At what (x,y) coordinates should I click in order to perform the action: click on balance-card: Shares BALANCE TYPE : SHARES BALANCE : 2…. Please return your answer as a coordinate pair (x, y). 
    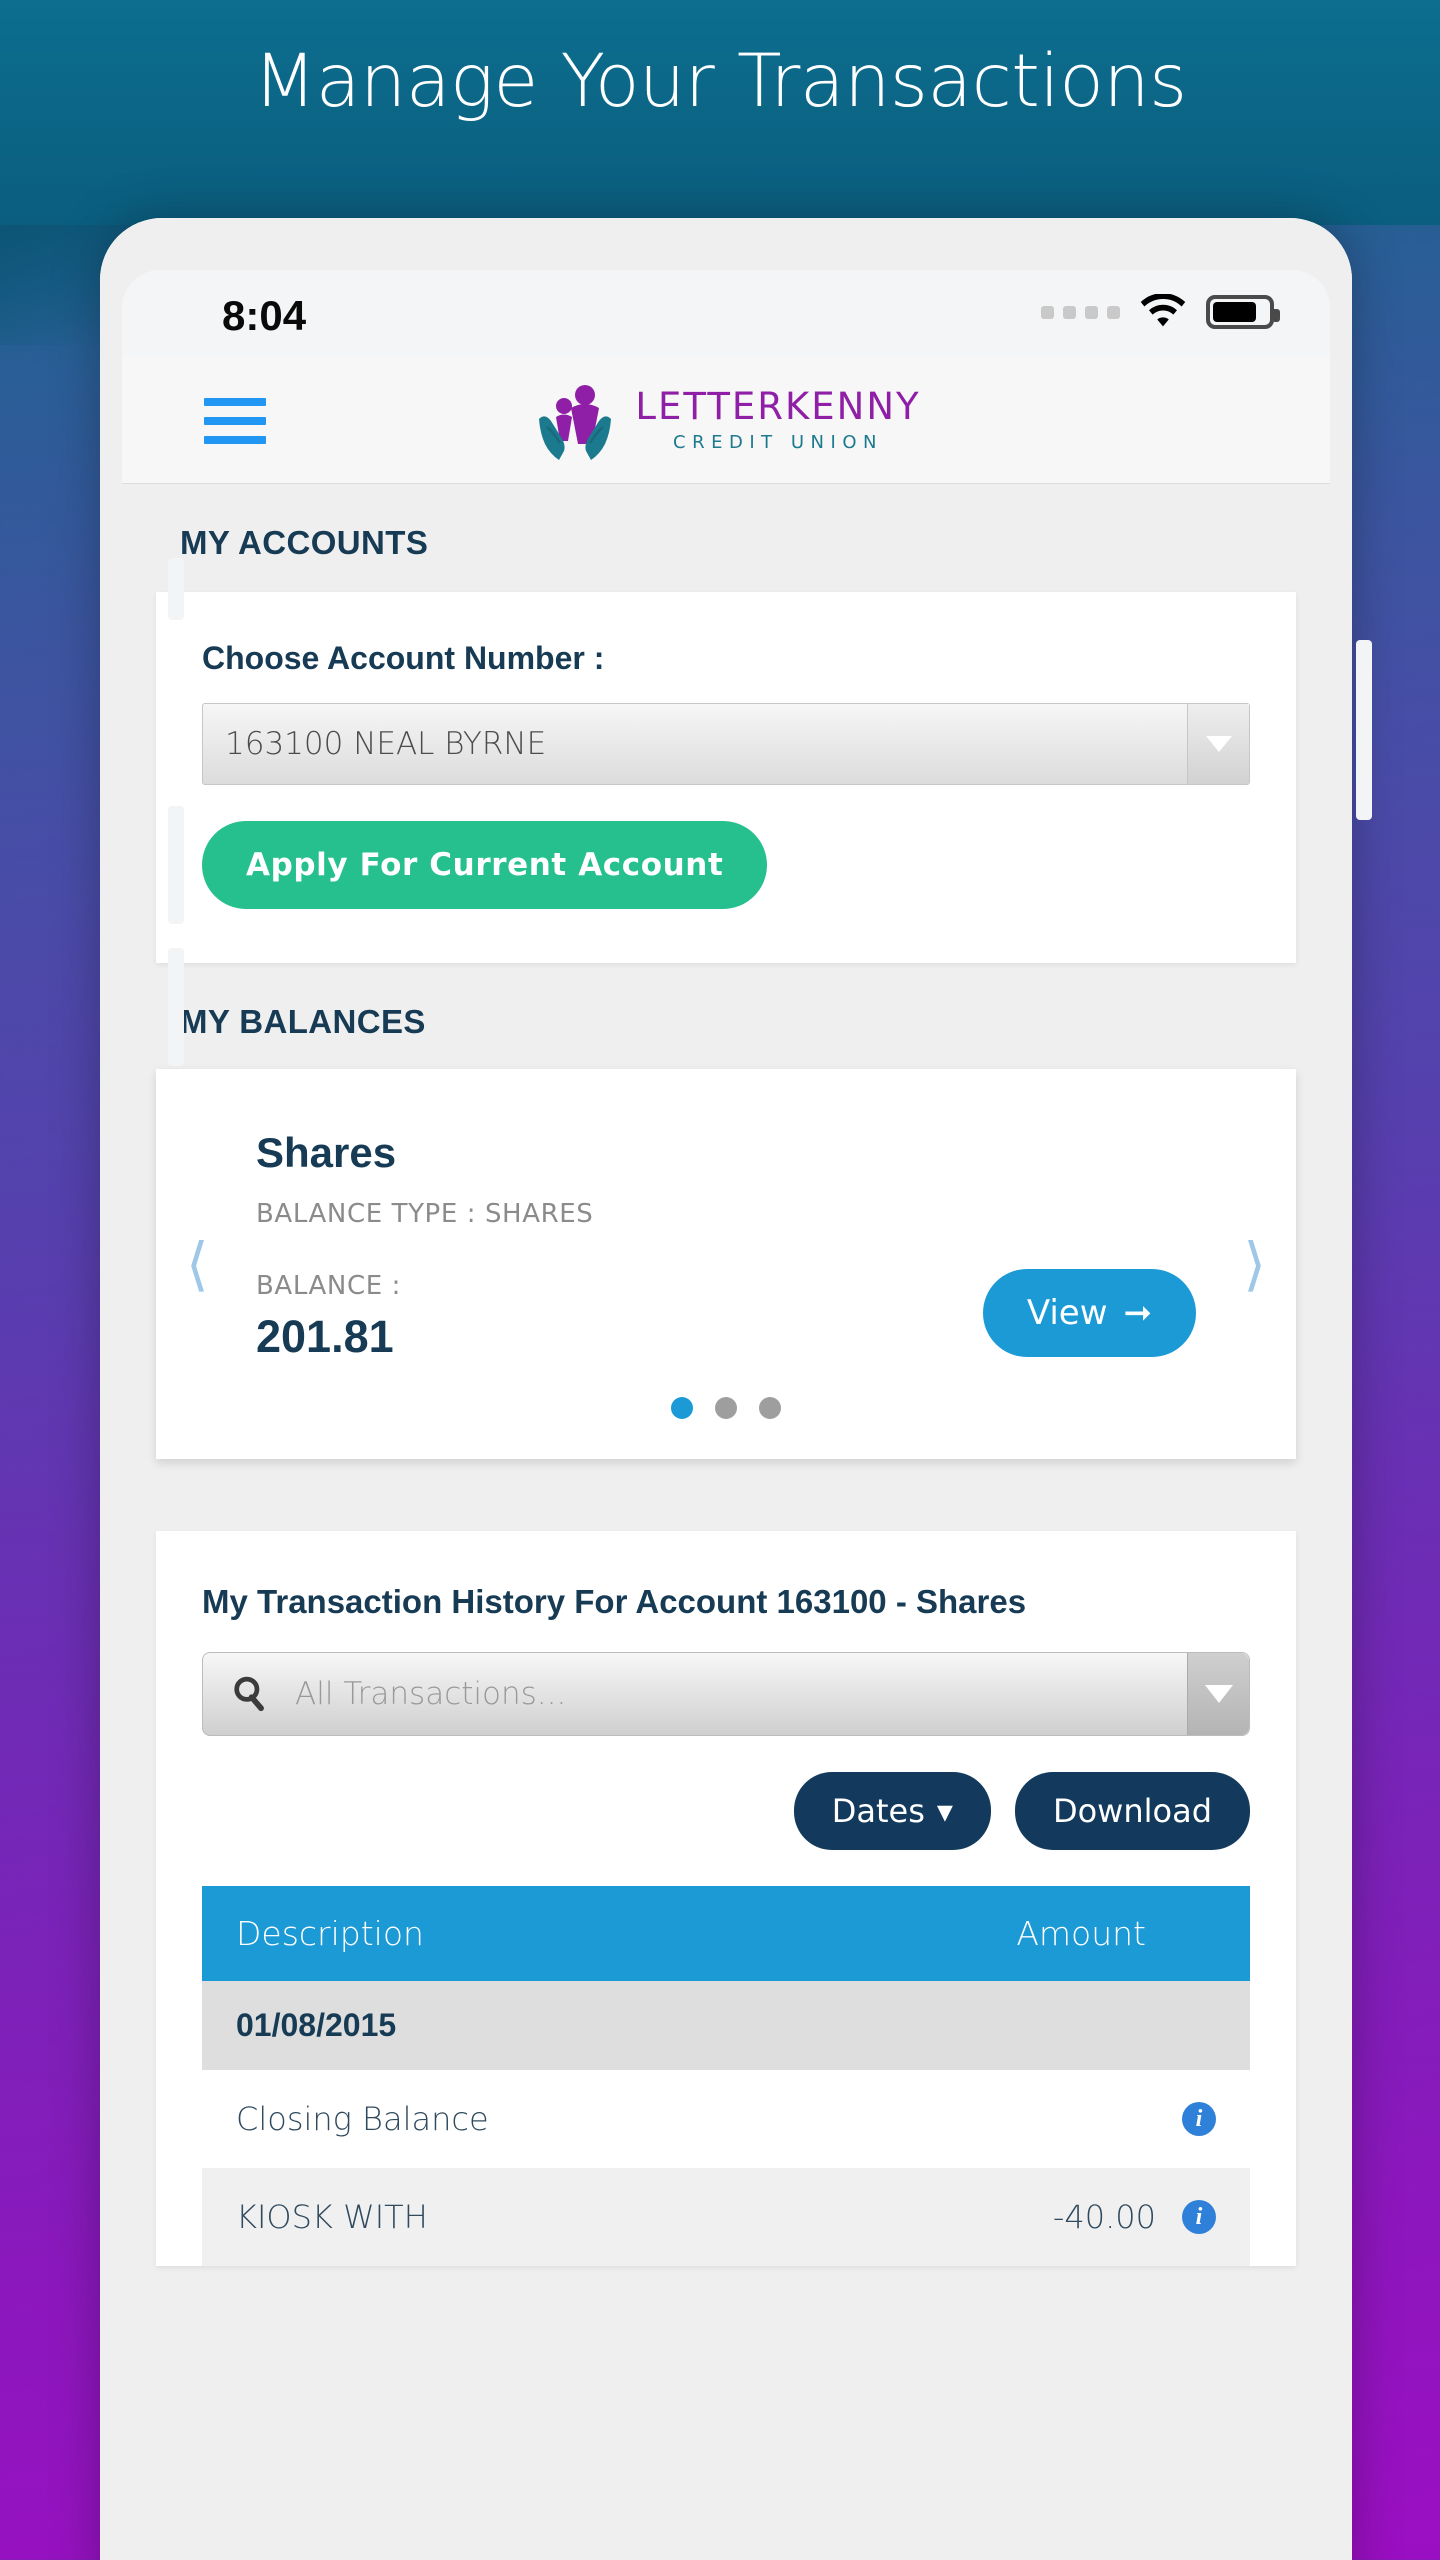
    Looking at the image, I should click on (726, 1246).